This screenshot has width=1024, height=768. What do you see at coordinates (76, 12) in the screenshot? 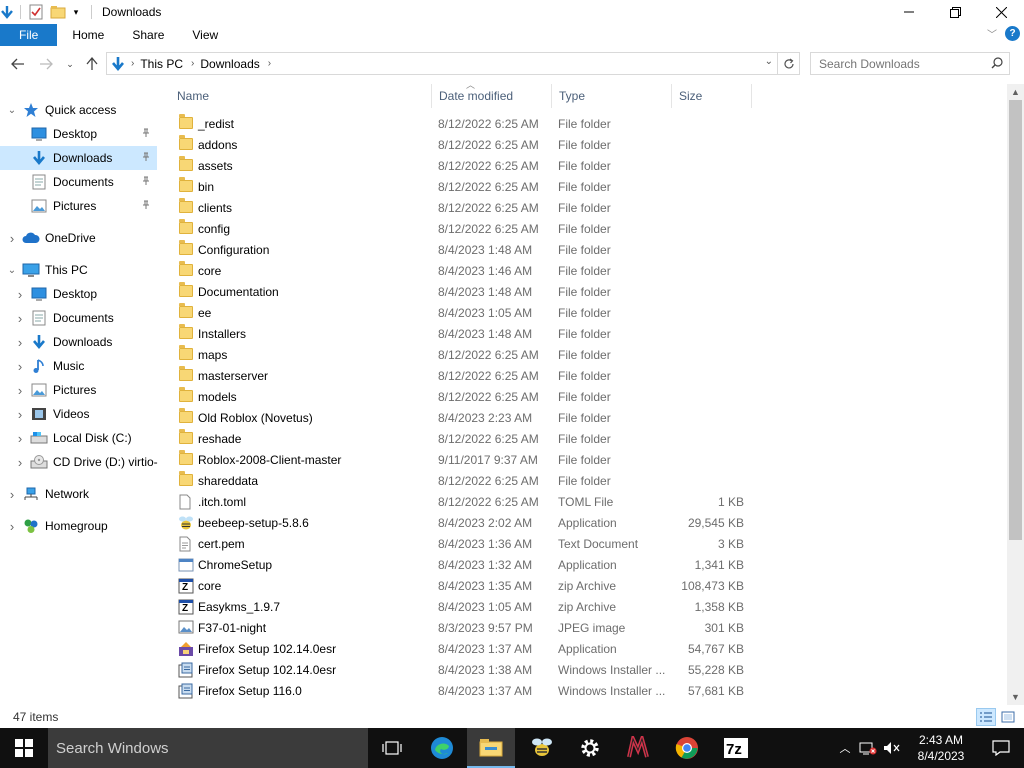
I see `customize-qat-icon: ▾` at bounding box center [76, 12].